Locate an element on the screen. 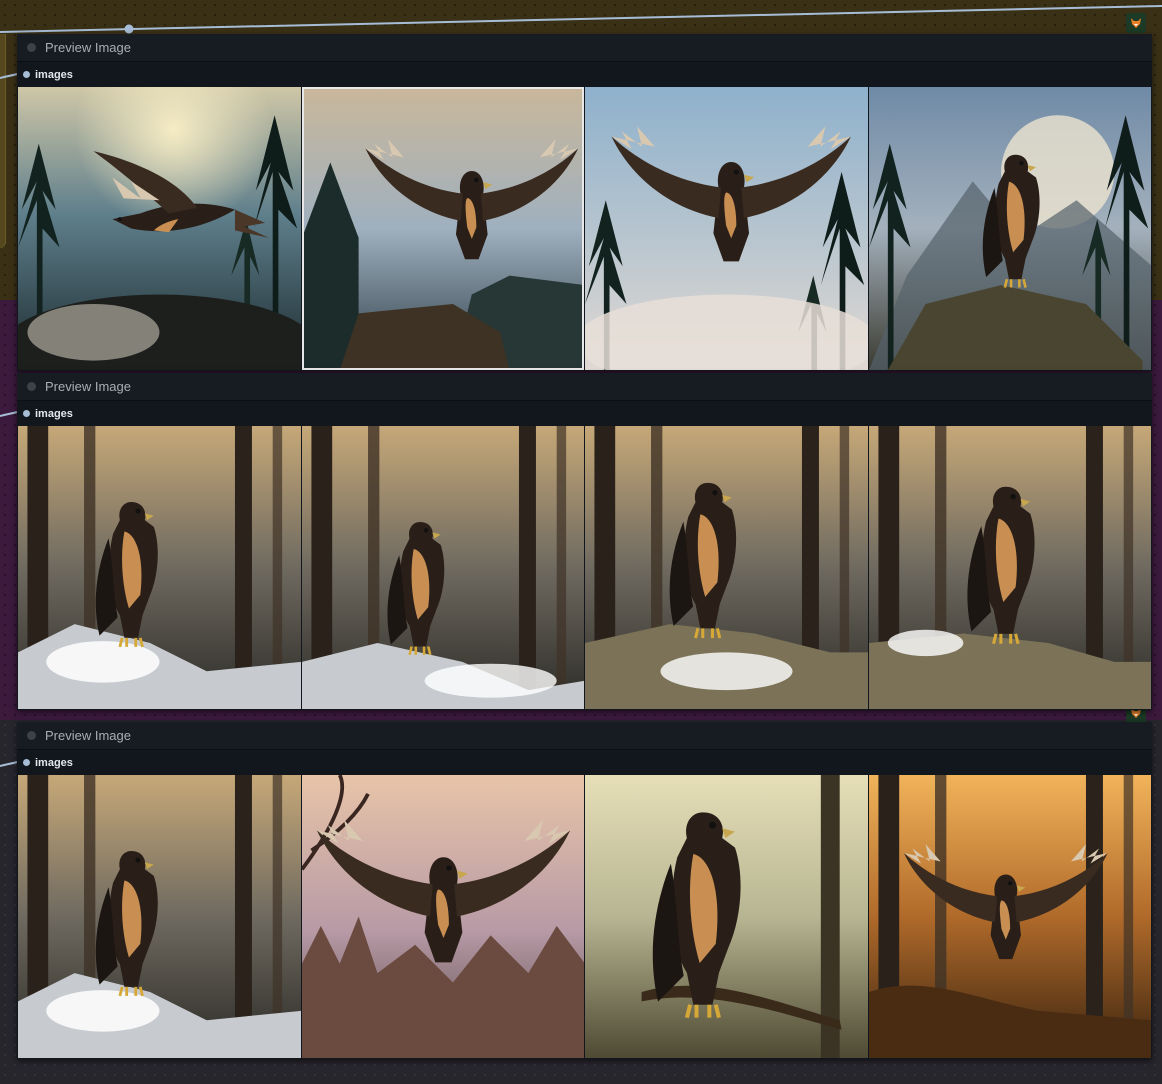  hawk-perched-wings-open-icon is located at coordinates (442, 228).